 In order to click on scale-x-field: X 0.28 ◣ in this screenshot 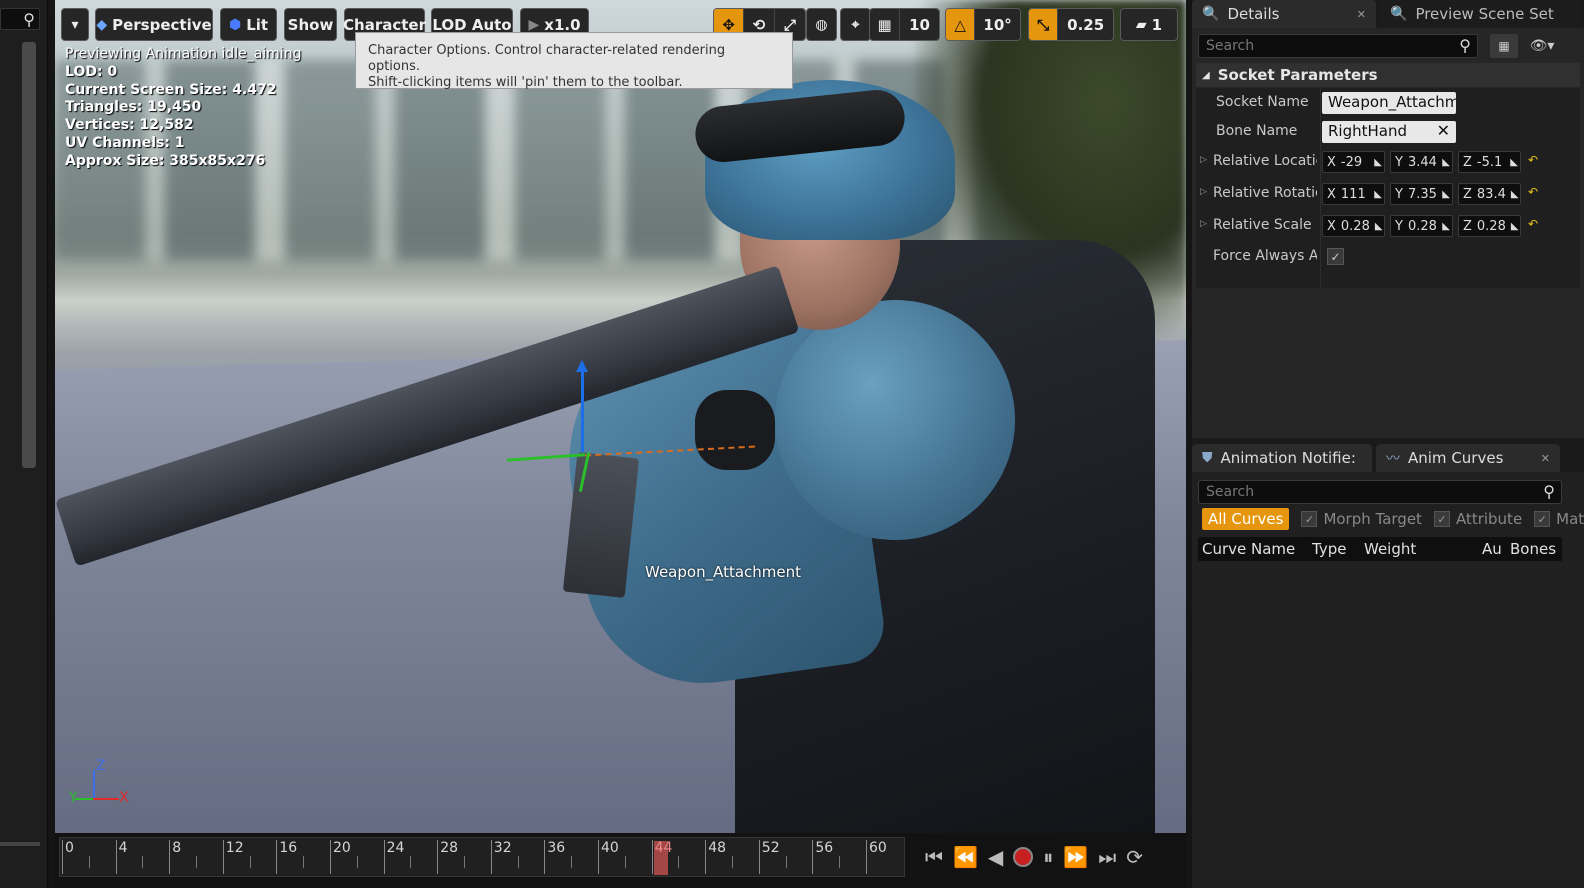, I will do `click(1353, 226)`.